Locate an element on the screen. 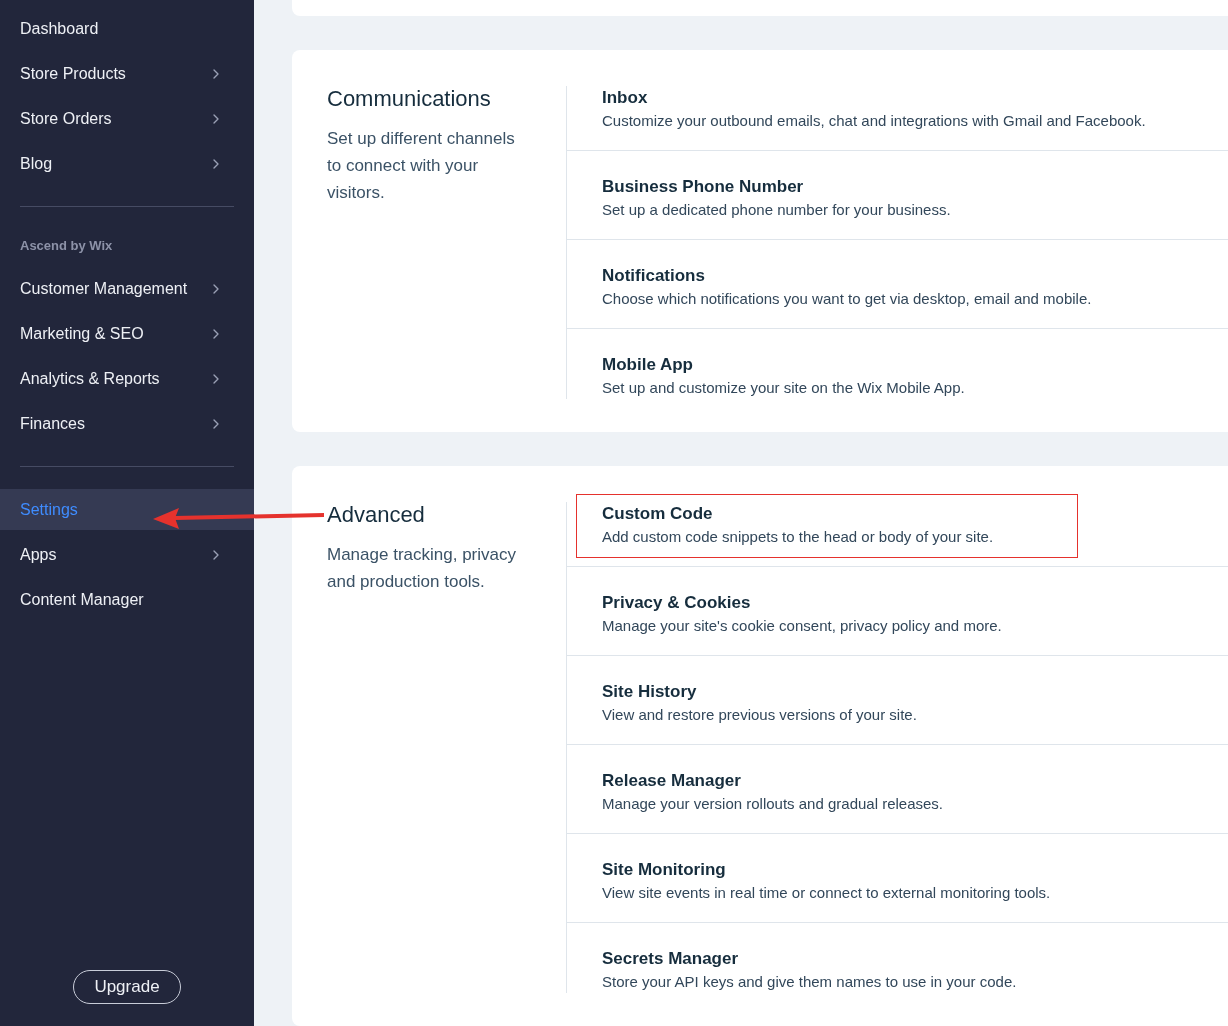 The image size is (1228, 1026). row-description: Manage your version rollouts and gradual releases. is located at coordinates (773, 804).